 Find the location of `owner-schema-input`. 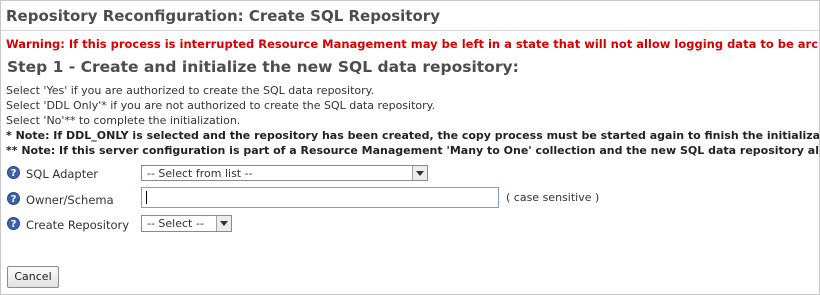

owner-schema-input is located at coordinates (320, 197).